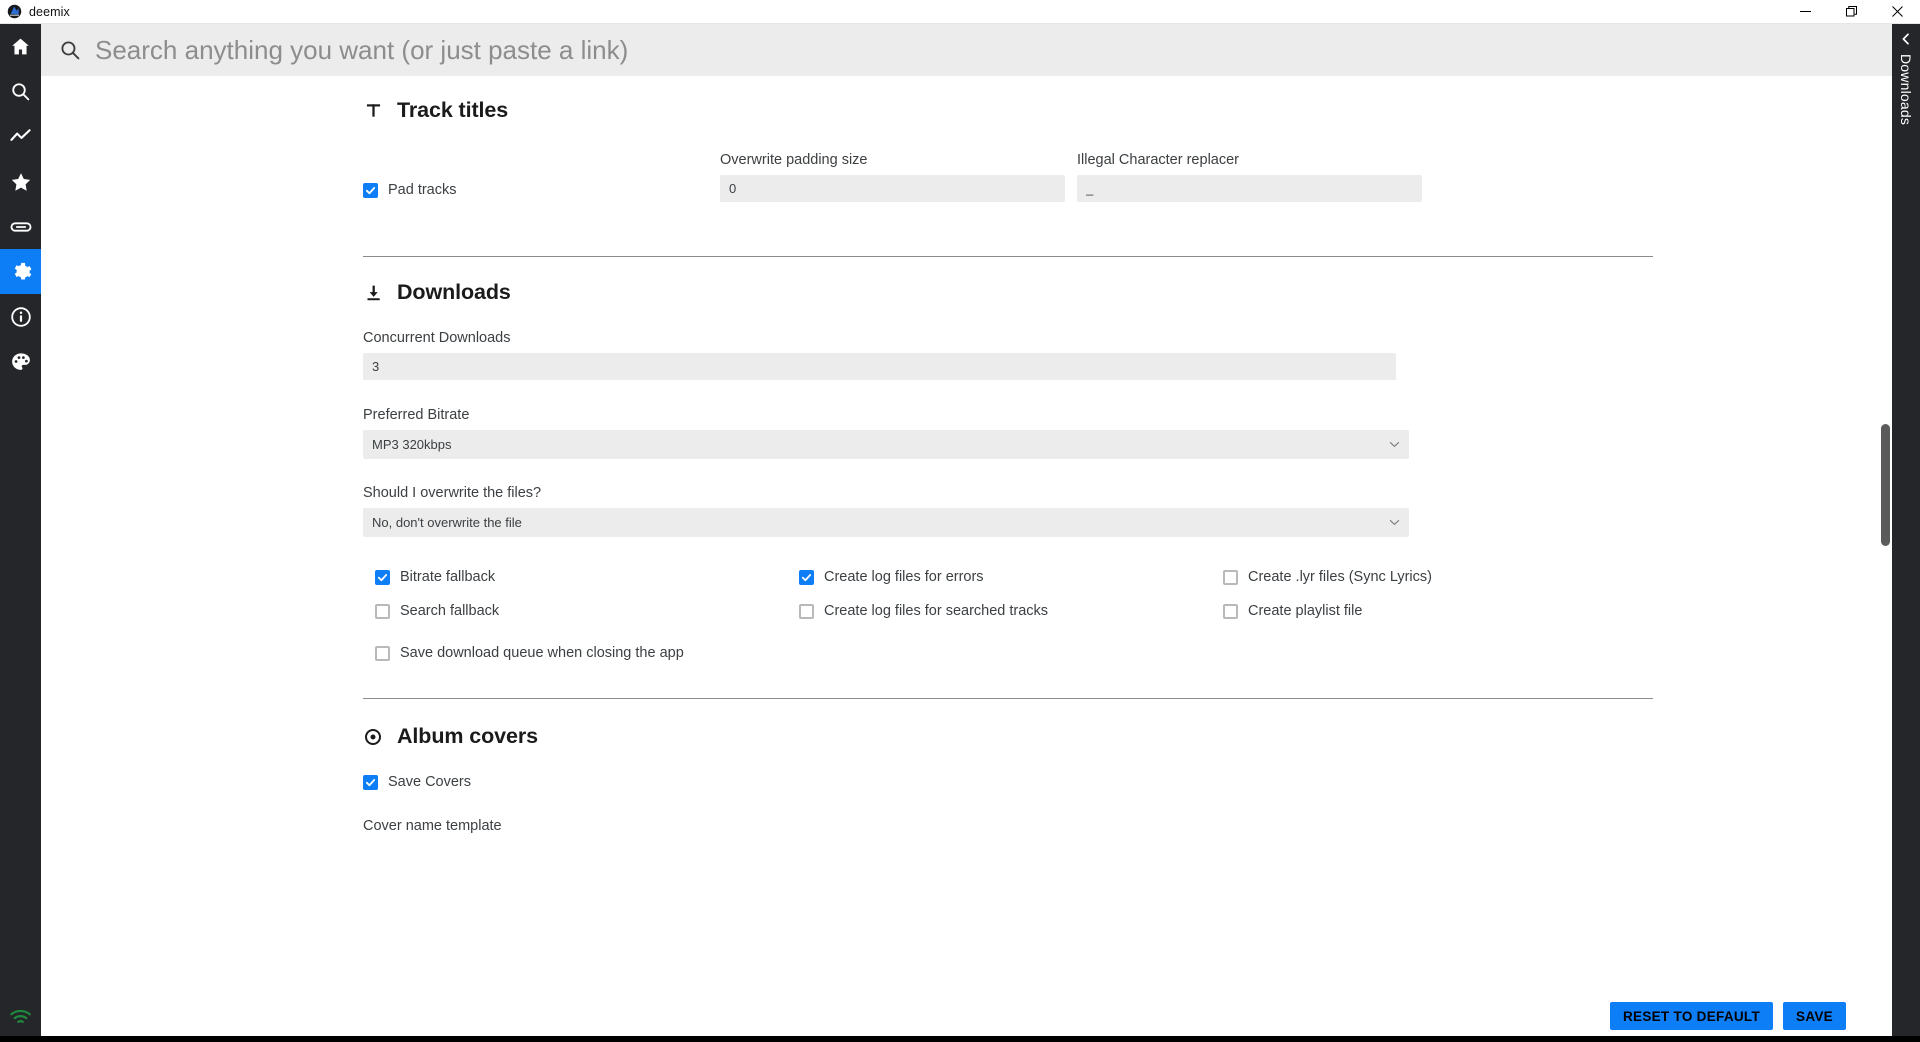 The height and width of the screenshot is (1042, 1920). Describe the element at coordinates (886, 522) in the screenshot. I see `overwrite-files-select: No, don't overwrite the file` at that location.